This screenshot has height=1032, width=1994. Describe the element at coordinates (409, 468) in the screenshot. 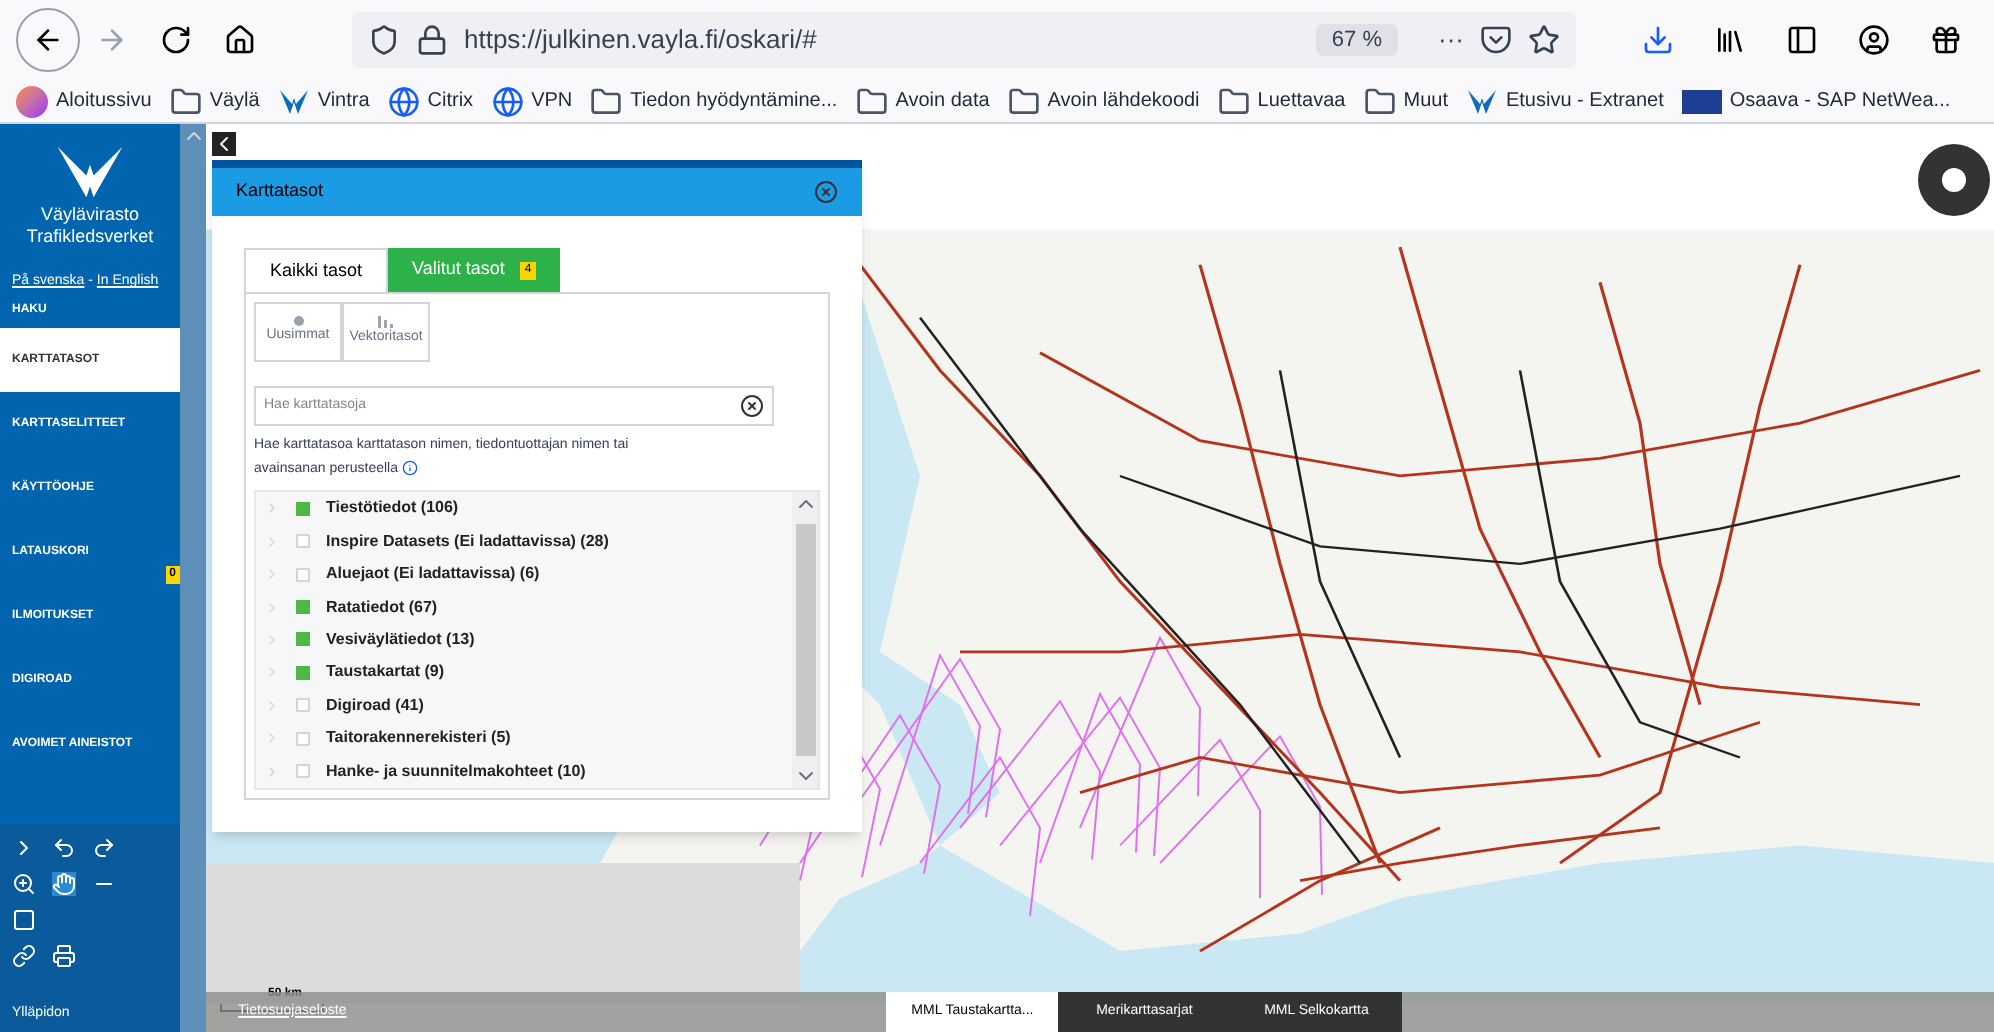

I see `info-icon` at that location.